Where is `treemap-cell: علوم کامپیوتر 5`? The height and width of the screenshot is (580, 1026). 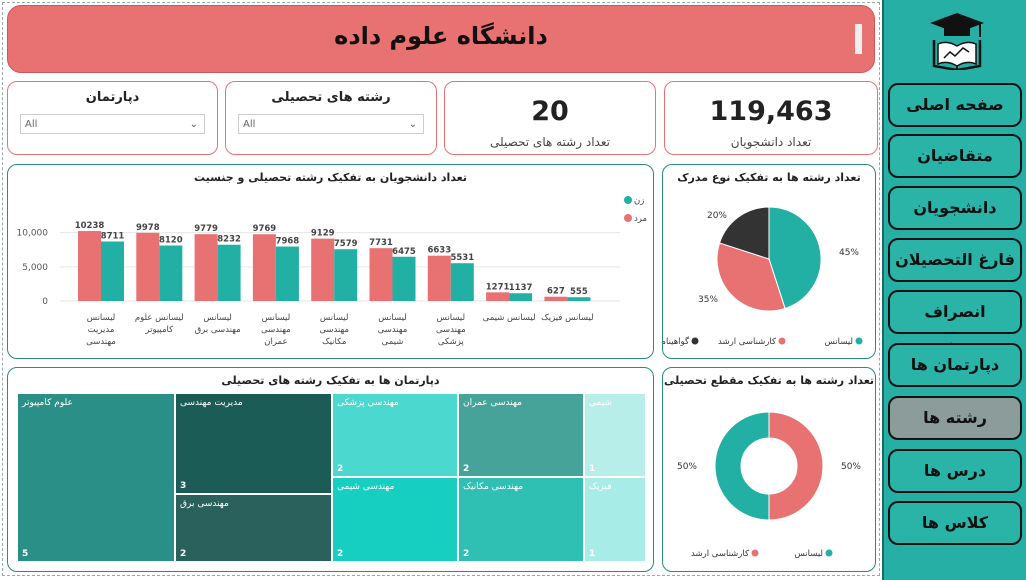 treemap-cell: علوم کامپیوتر 5 is located at coordinates (96, 477).